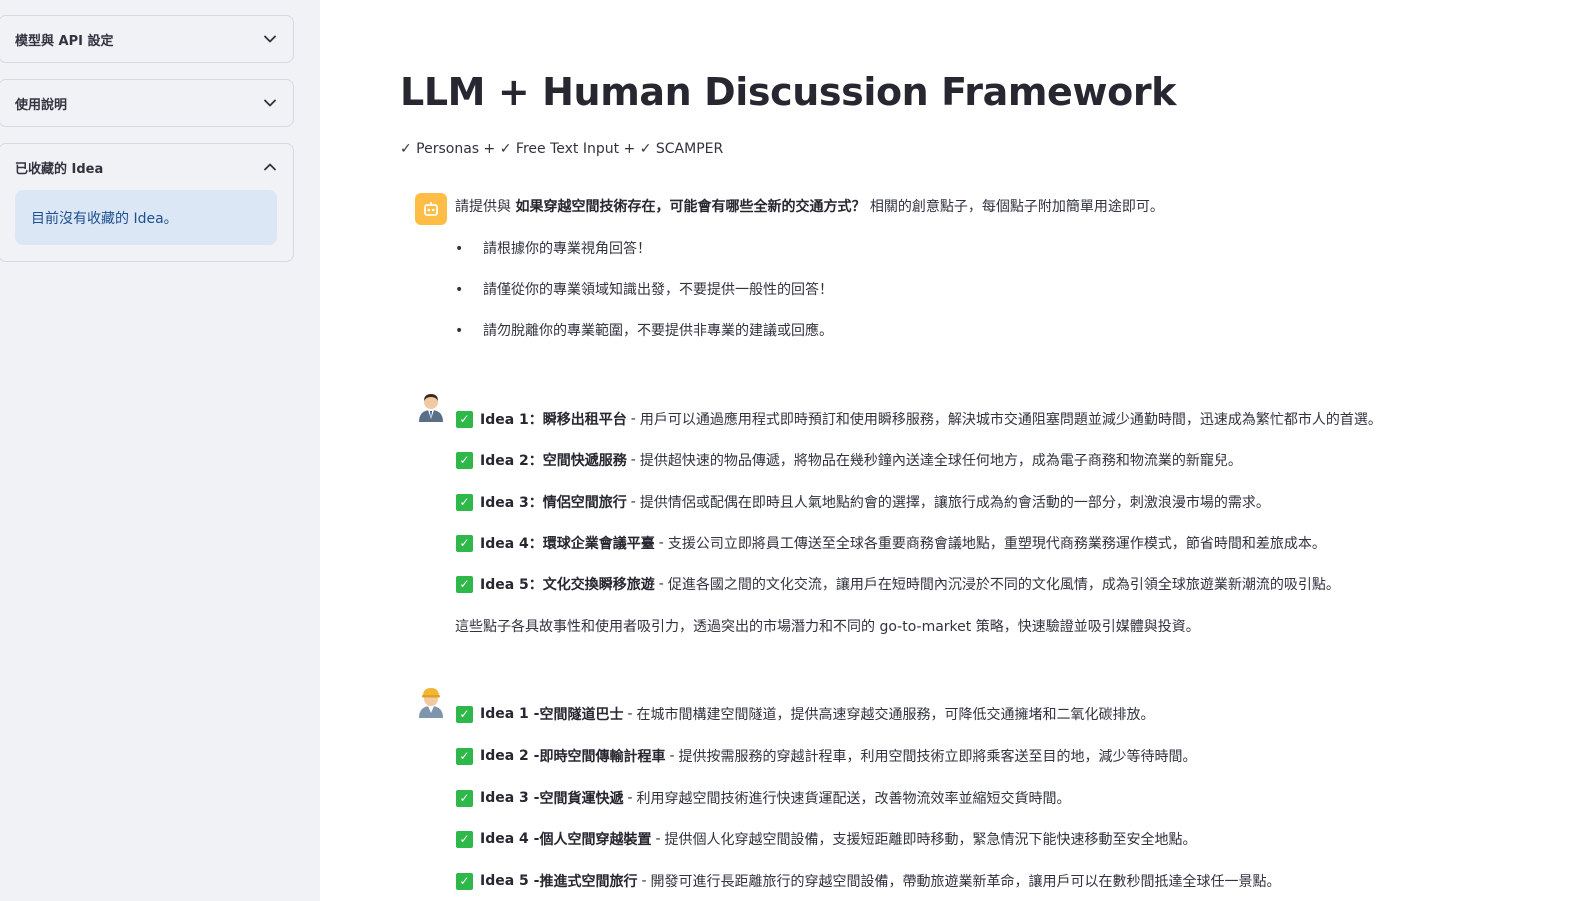  I want to click on idea-description: 提供按需服務的穿越計程車，利用空間技術立即將乘客送至目的地，減少等待時間。, so click(937, 757).